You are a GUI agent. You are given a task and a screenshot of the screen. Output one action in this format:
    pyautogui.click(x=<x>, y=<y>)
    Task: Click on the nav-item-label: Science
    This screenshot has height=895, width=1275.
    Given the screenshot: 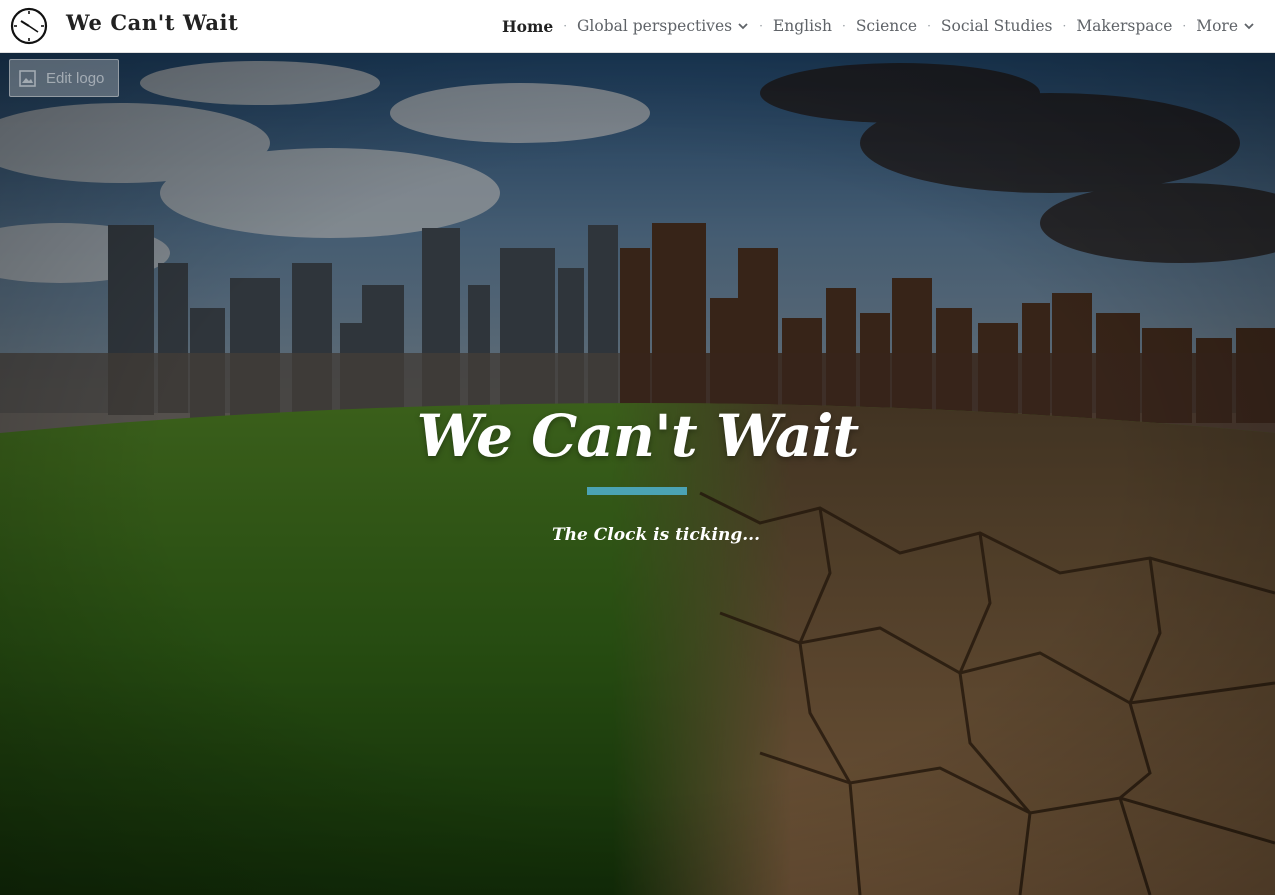 What is the action you would take?
    pyautogui.click(x=886, y=26)
    